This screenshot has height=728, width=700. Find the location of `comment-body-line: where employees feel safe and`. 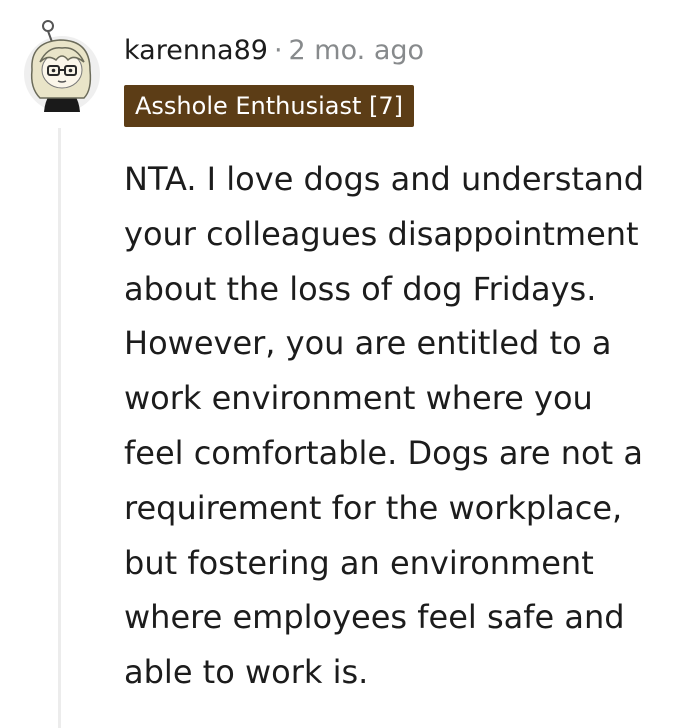

comment-body-line: where employees feel safe and is located at coordinates (374, 617).